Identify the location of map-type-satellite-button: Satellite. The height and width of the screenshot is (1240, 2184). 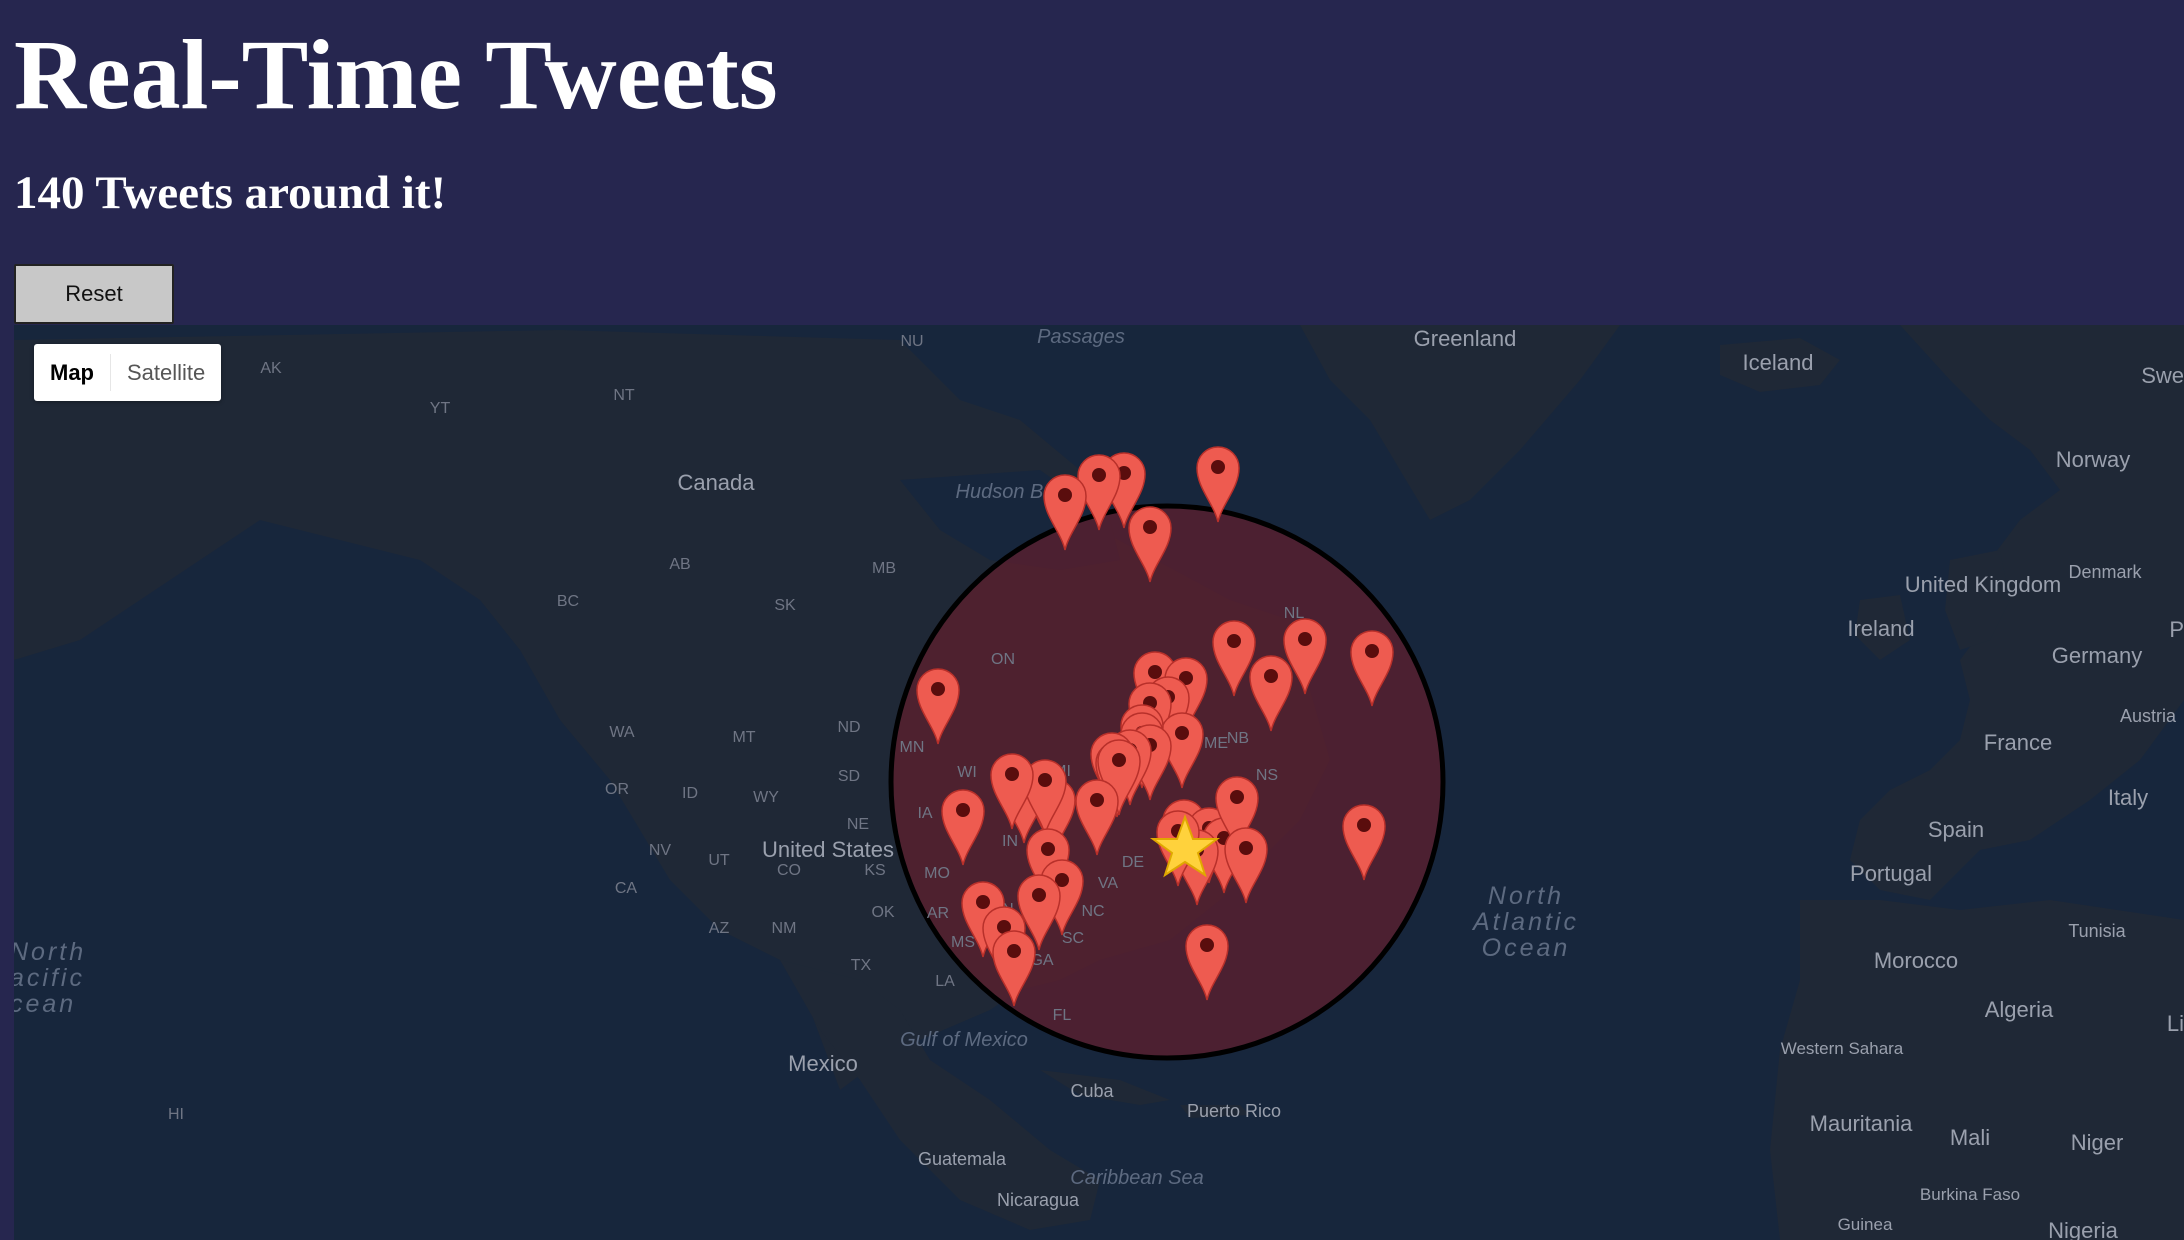
(166, 372).